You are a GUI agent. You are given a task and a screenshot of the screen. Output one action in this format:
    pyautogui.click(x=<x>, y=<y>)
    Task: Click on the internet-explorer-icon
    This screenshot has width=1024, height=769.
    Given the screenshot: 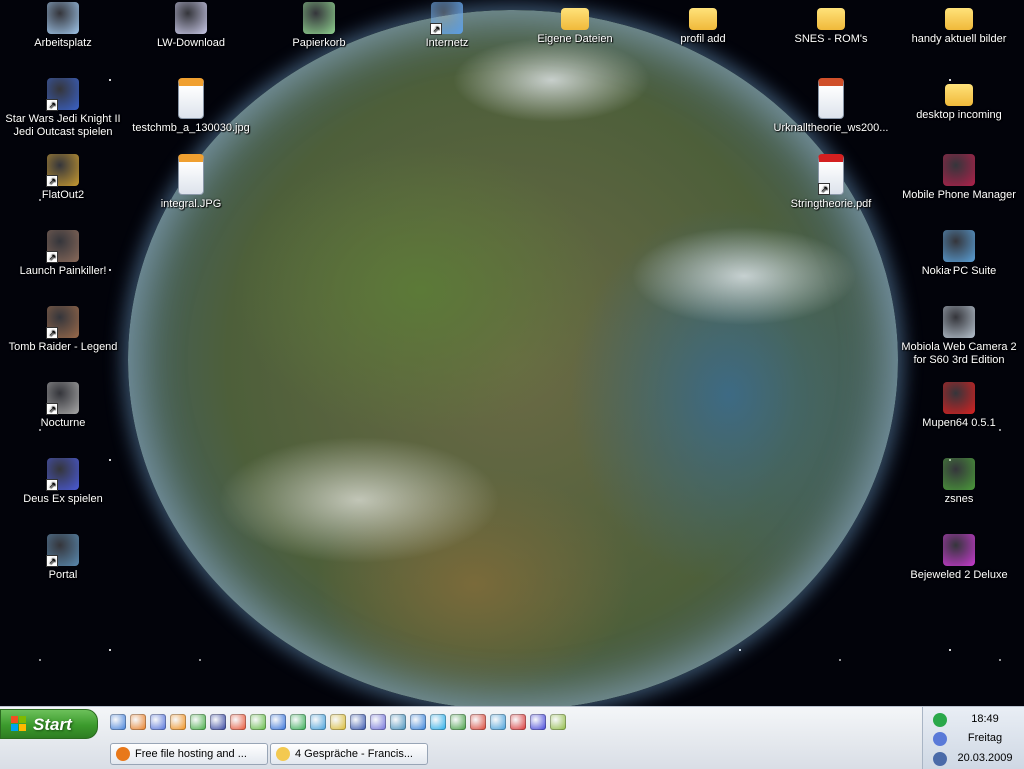 What is the action you would take?
    pyautogui.click(x=118, y=722)
    